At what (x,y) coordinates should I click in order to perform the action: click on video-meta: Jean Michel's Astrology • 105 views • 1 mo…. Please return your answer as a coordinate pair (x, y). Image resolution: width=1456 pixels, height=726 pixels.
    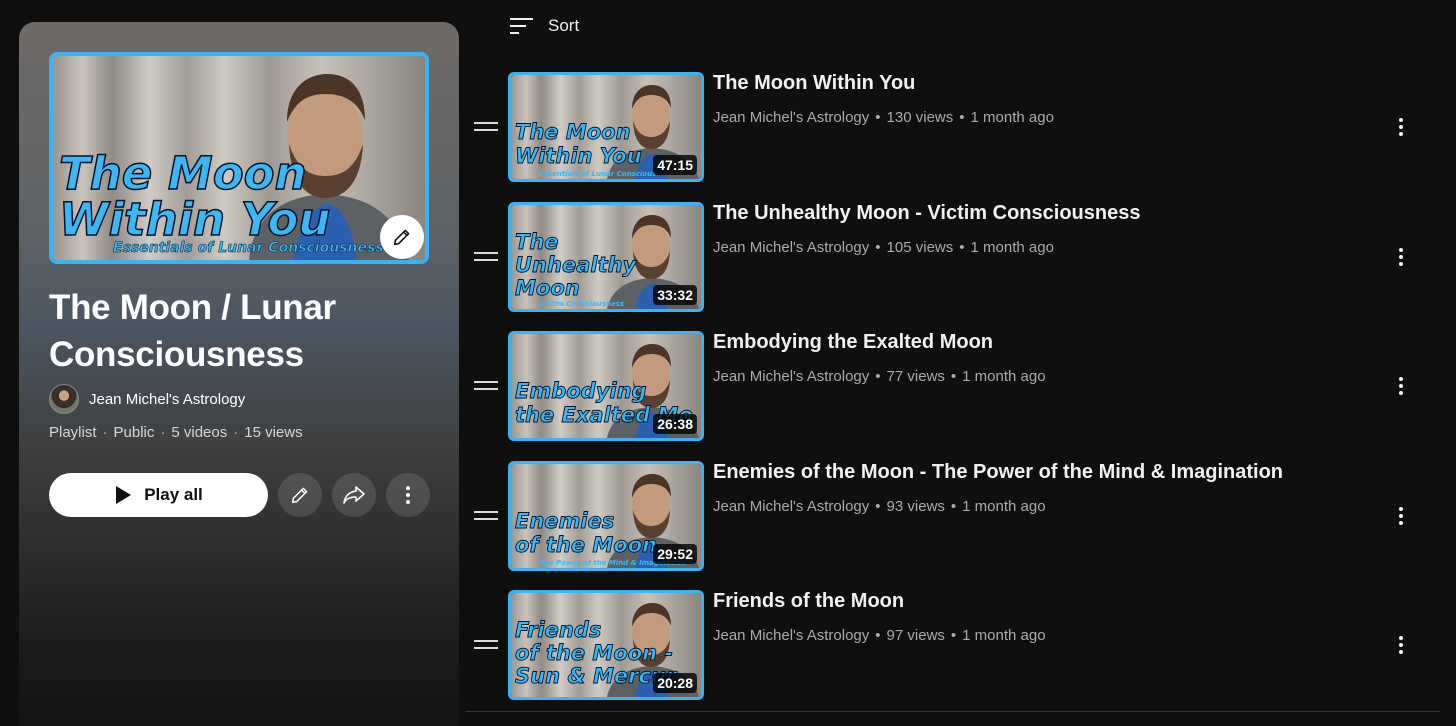
    Looking at the image, I should click on (883, 247).